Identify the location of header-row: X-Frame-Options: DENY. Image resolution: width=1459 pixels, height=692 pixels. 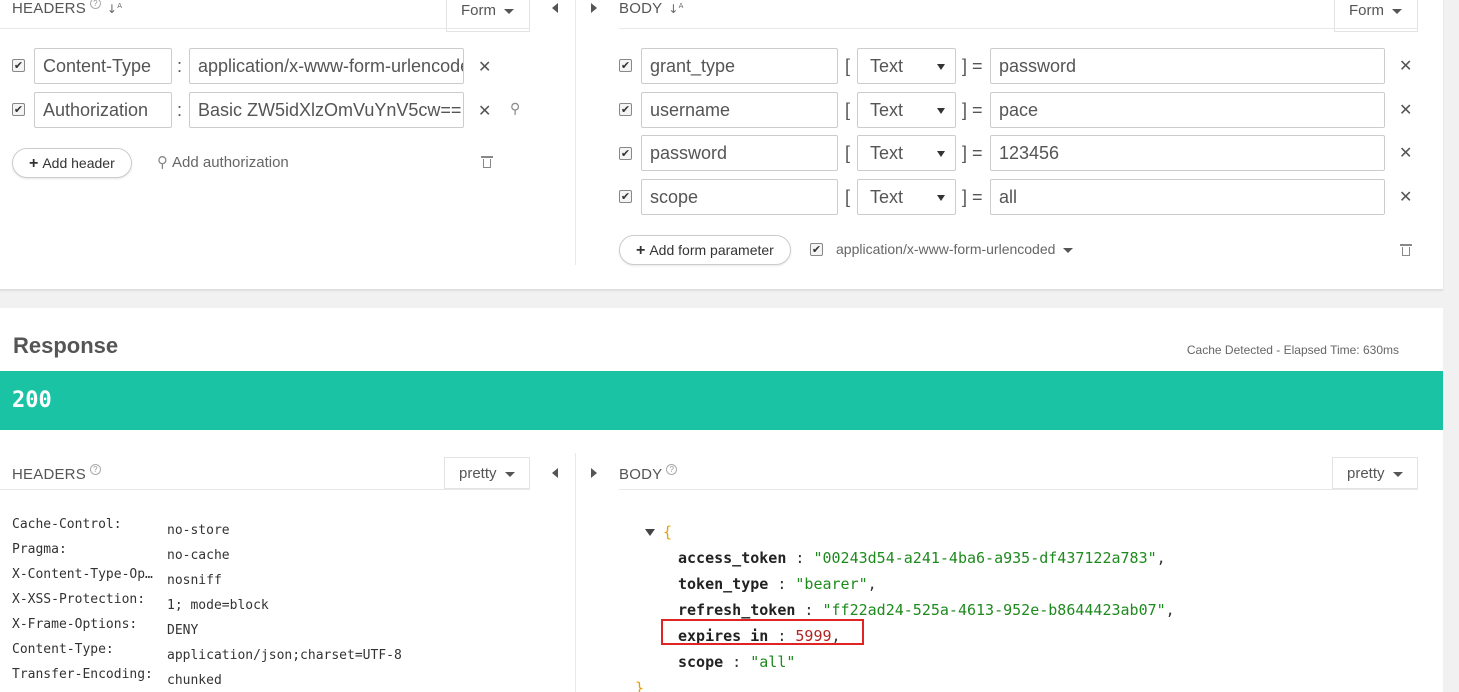
(207, 628).